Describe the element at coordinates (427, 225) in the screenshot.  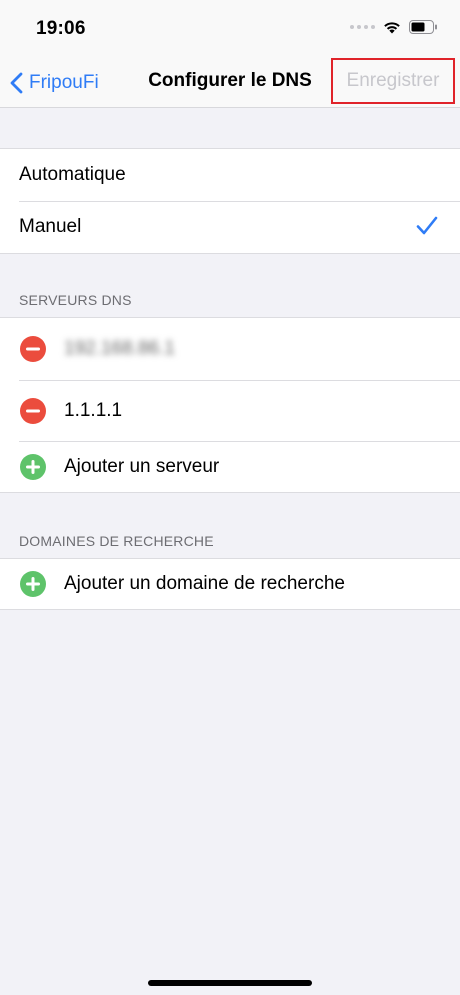
I see `checkmark-icon` at that location.